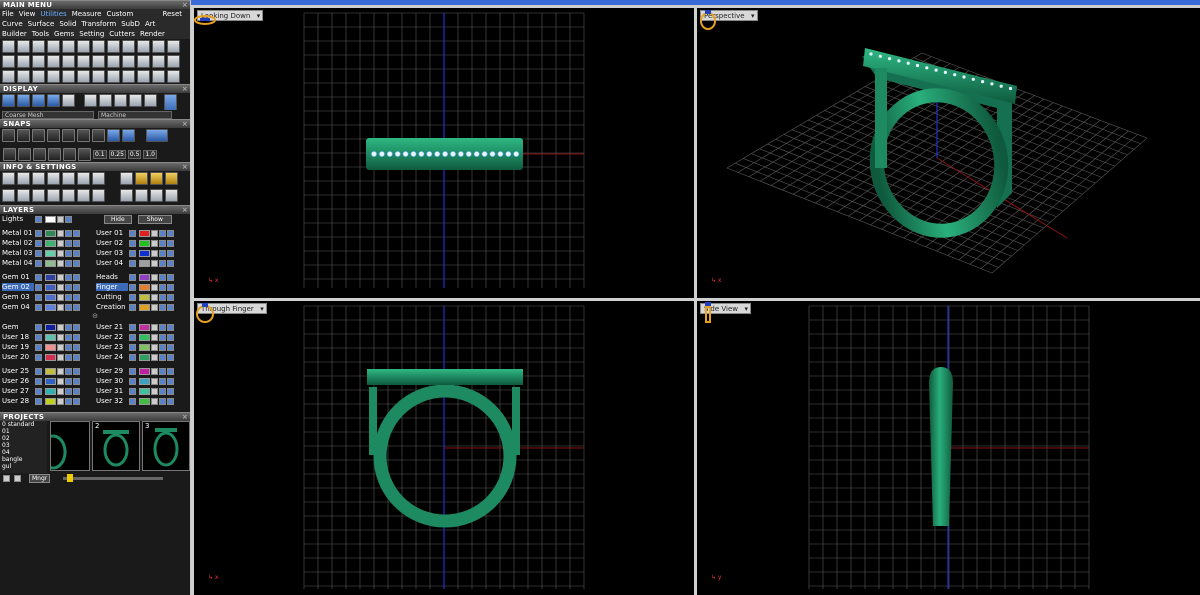 The height and width of the screenshot is (595, 1200). I want to click on layer-name: User 32, so click(112, 401).